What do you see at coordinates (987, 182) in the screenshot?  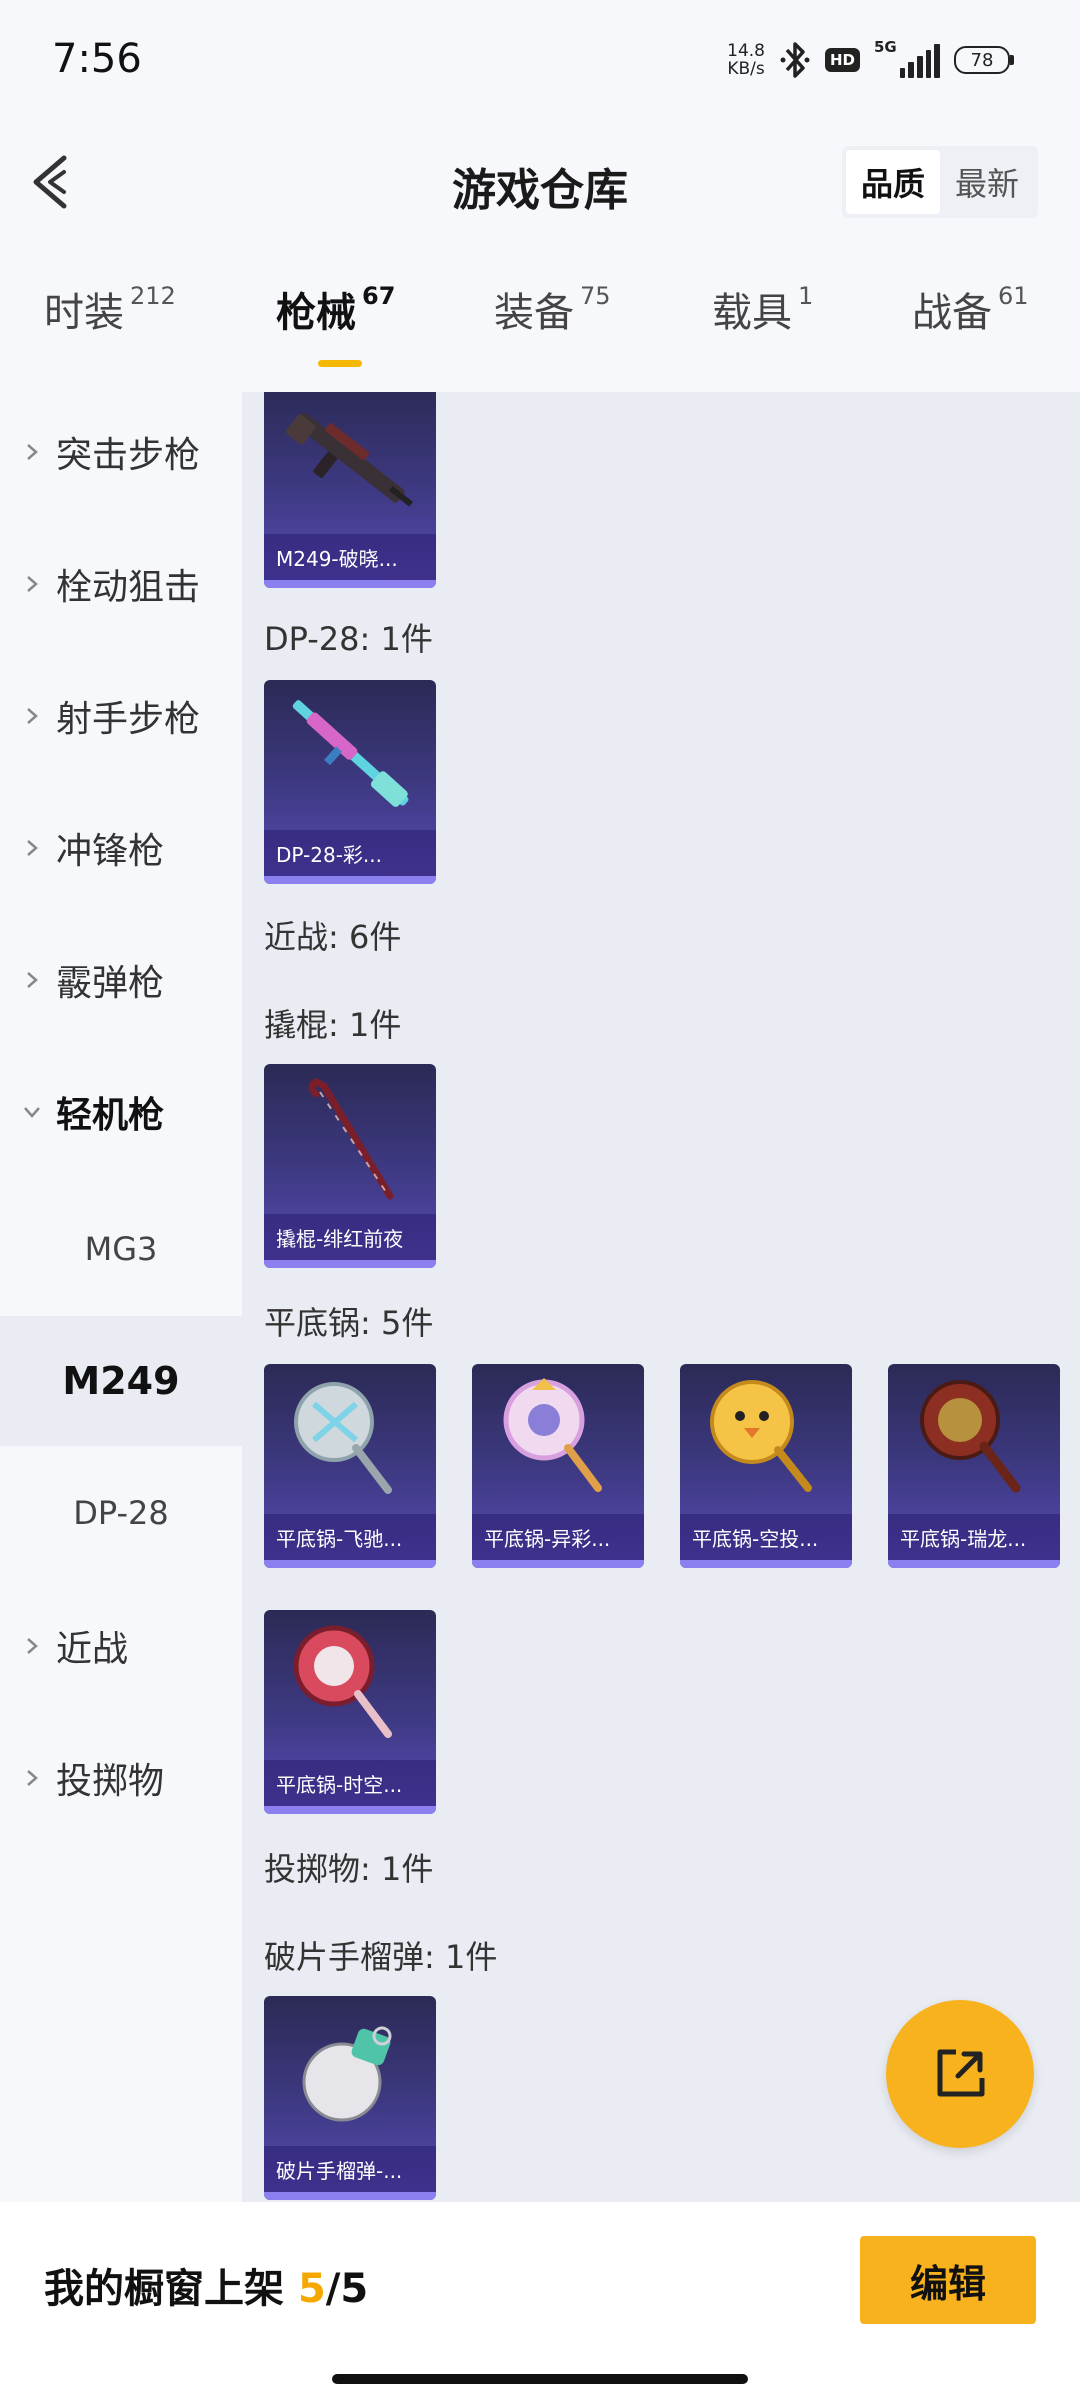 I see `sort-latest-button: 最新` at bounding box center [987, 182].